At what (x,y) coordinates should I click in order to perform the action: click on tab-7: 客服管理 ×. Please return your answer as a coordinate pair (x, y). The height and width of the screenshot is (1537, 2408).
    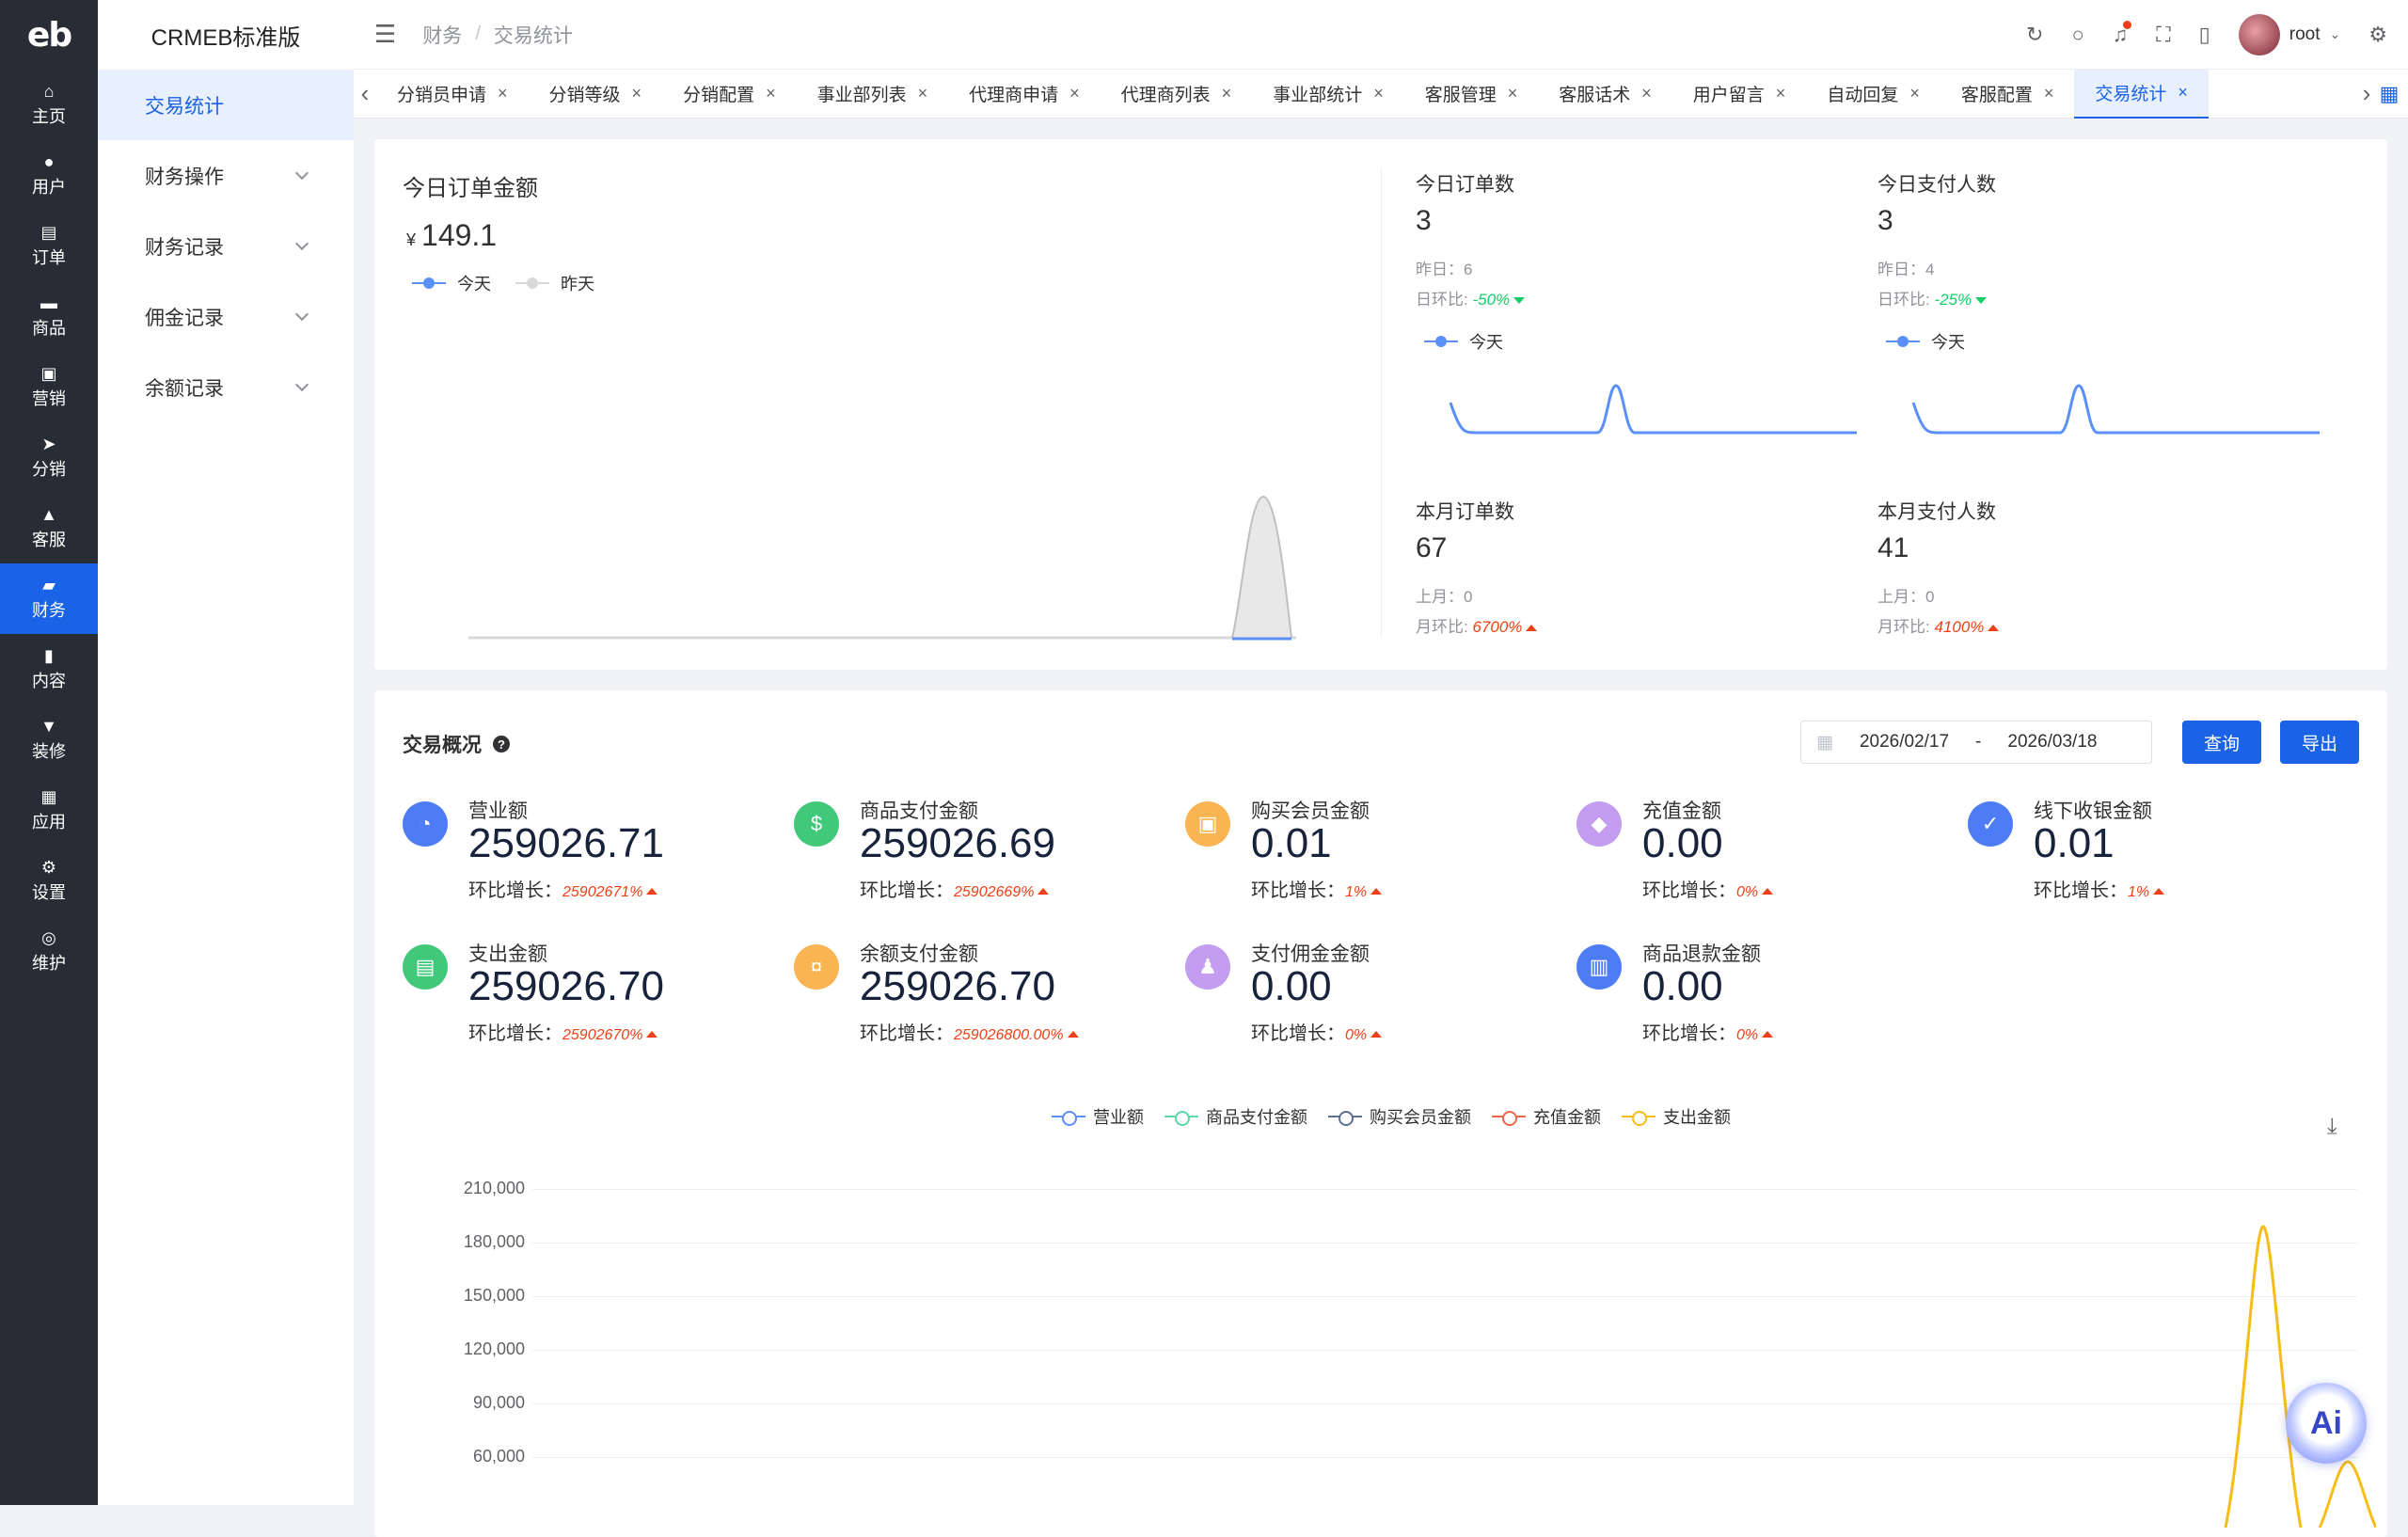
    Looking at the image, I should click on (1472, 94).